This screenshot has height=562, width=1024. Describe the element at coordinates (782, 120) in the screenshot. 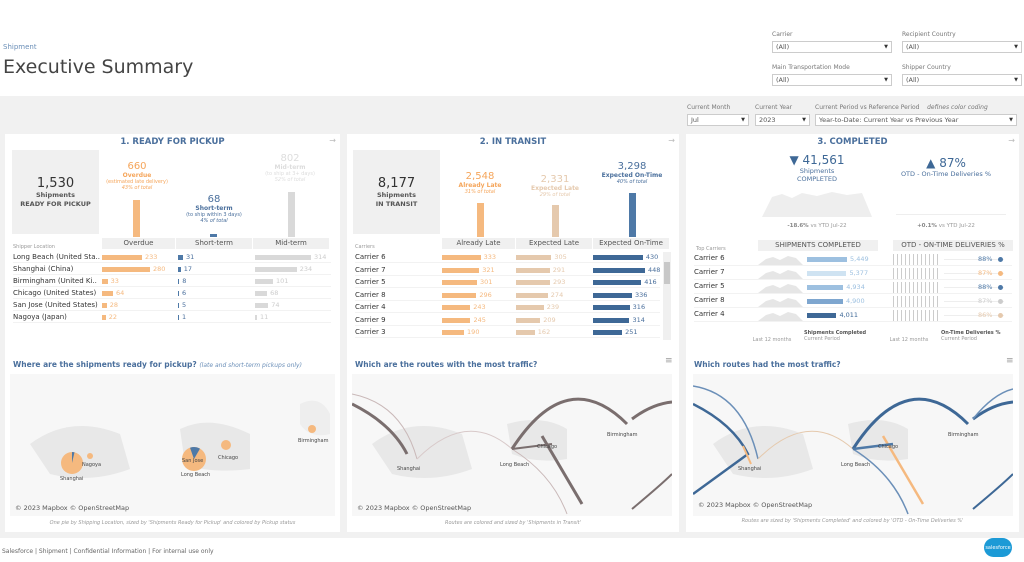

I see `current-year-select: 2023 ▼` at that location.